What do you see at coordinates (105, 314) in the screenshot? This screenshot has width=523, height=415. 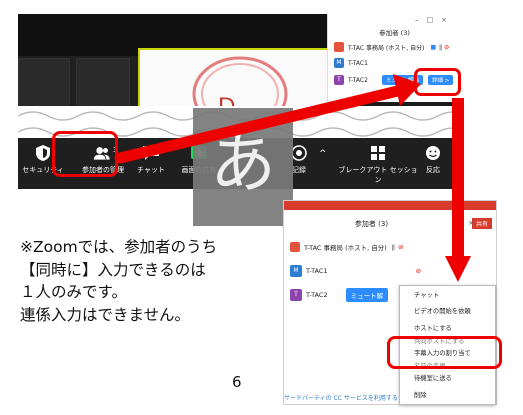 I see `note-line: 連係入力はできません。` at bounding box center [105, 314].